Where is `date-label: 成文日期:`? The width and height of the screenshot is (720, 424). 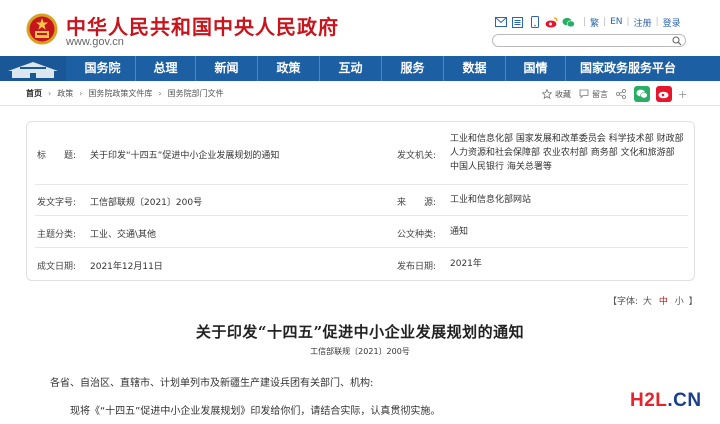 date-label: 成文日期: is located at coordinates (57, 267).